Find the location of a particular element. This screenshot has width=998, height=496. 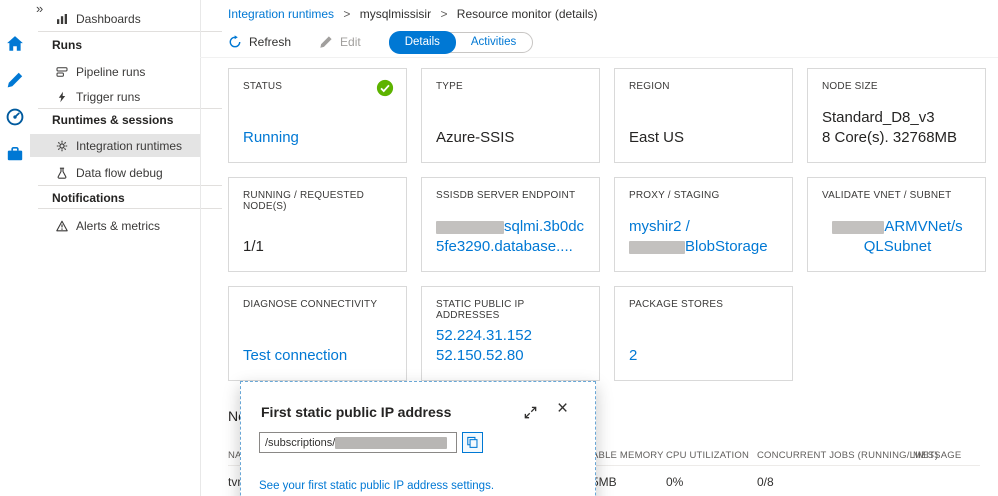

node-size-value: Standard_D8_v3 8 Core(s). 32768MB is located at coordinates (897, 128).